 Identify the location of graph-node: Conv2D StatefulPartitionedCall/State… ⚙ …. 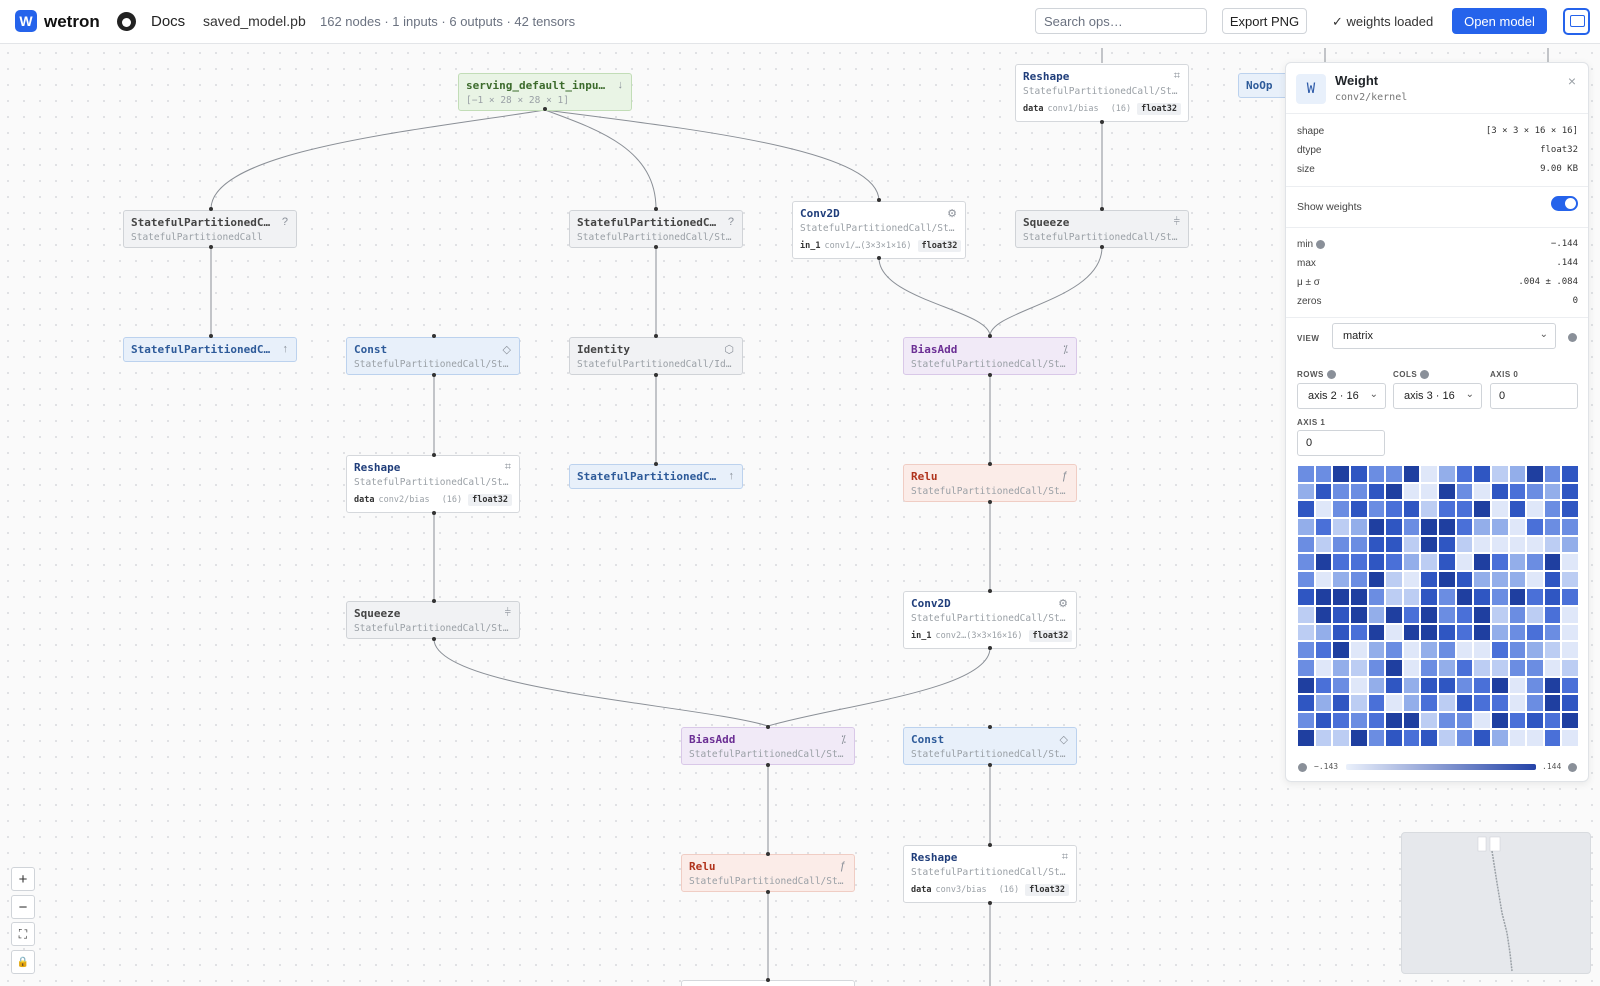
(879, 230).